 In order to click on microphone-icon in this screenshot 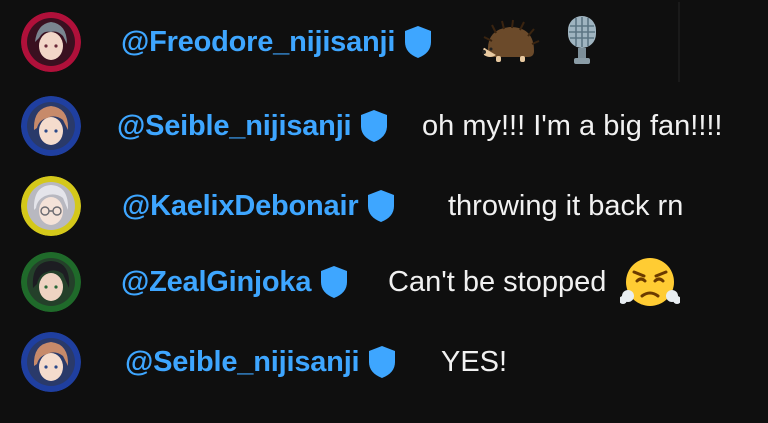, I will do `click(582, 42)`.